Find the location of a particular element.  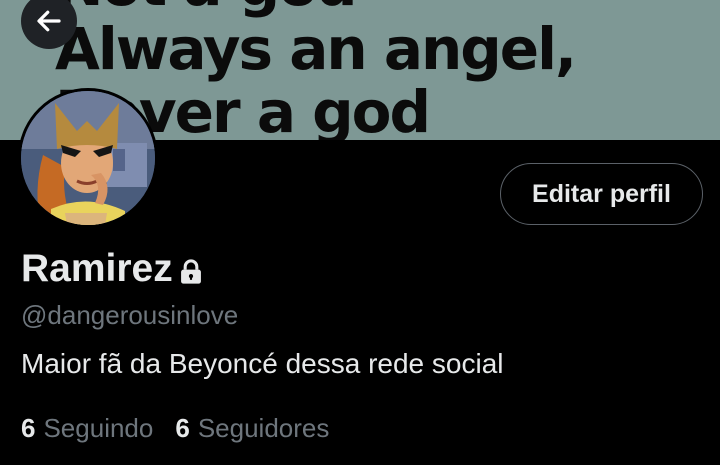

arrow-left-icon is located at coordinates (49, 21).